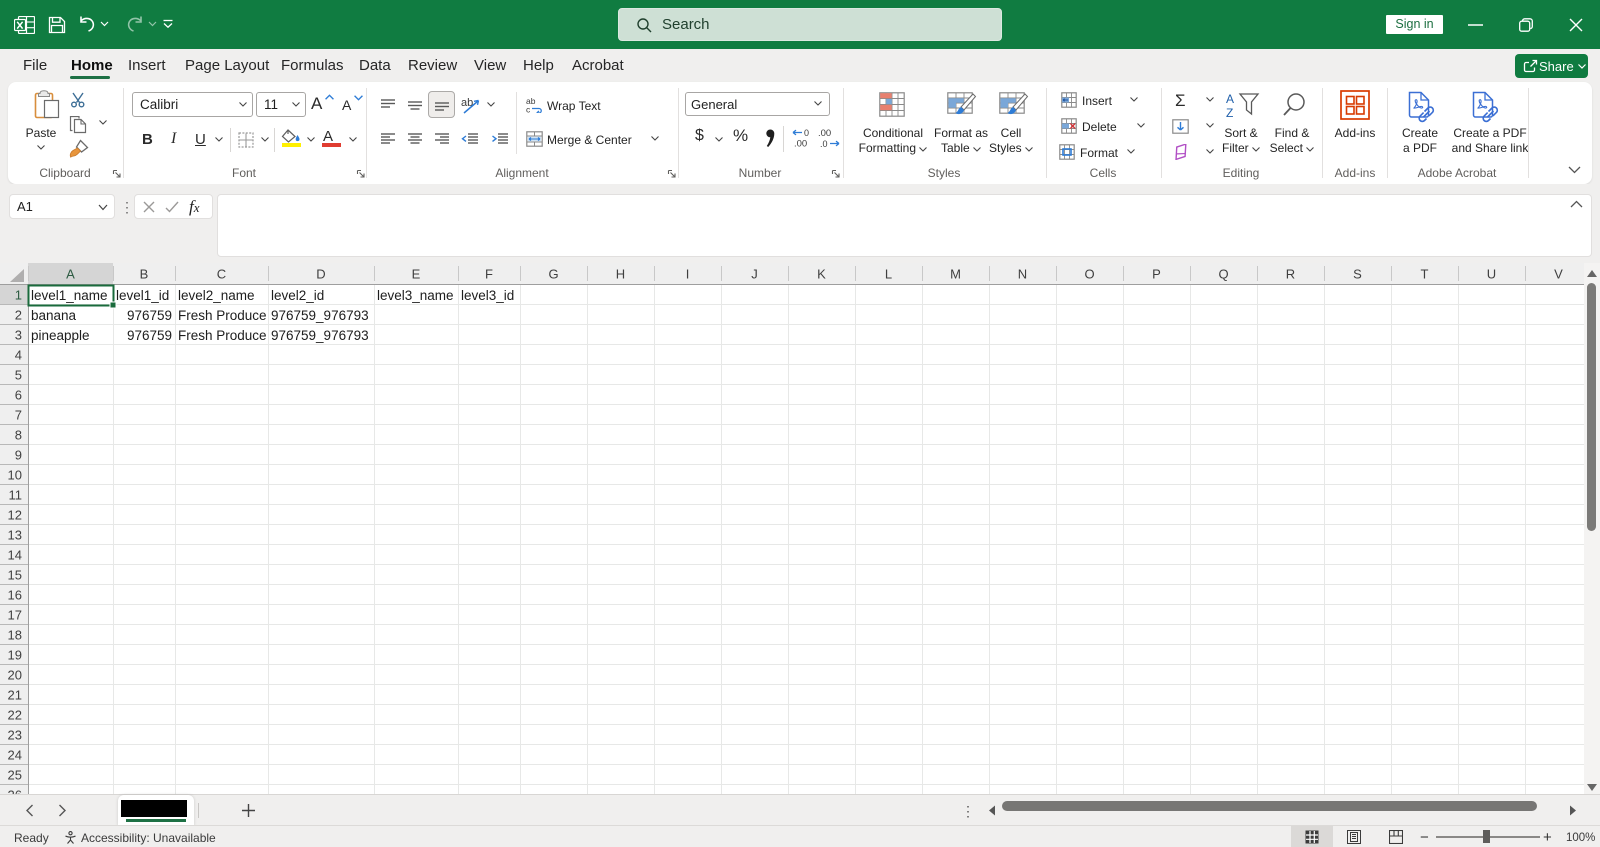  What do you see at coordinates (15, 755) in the screenshot?
I see `svg-text: 24` at bounding box center [15, 755].